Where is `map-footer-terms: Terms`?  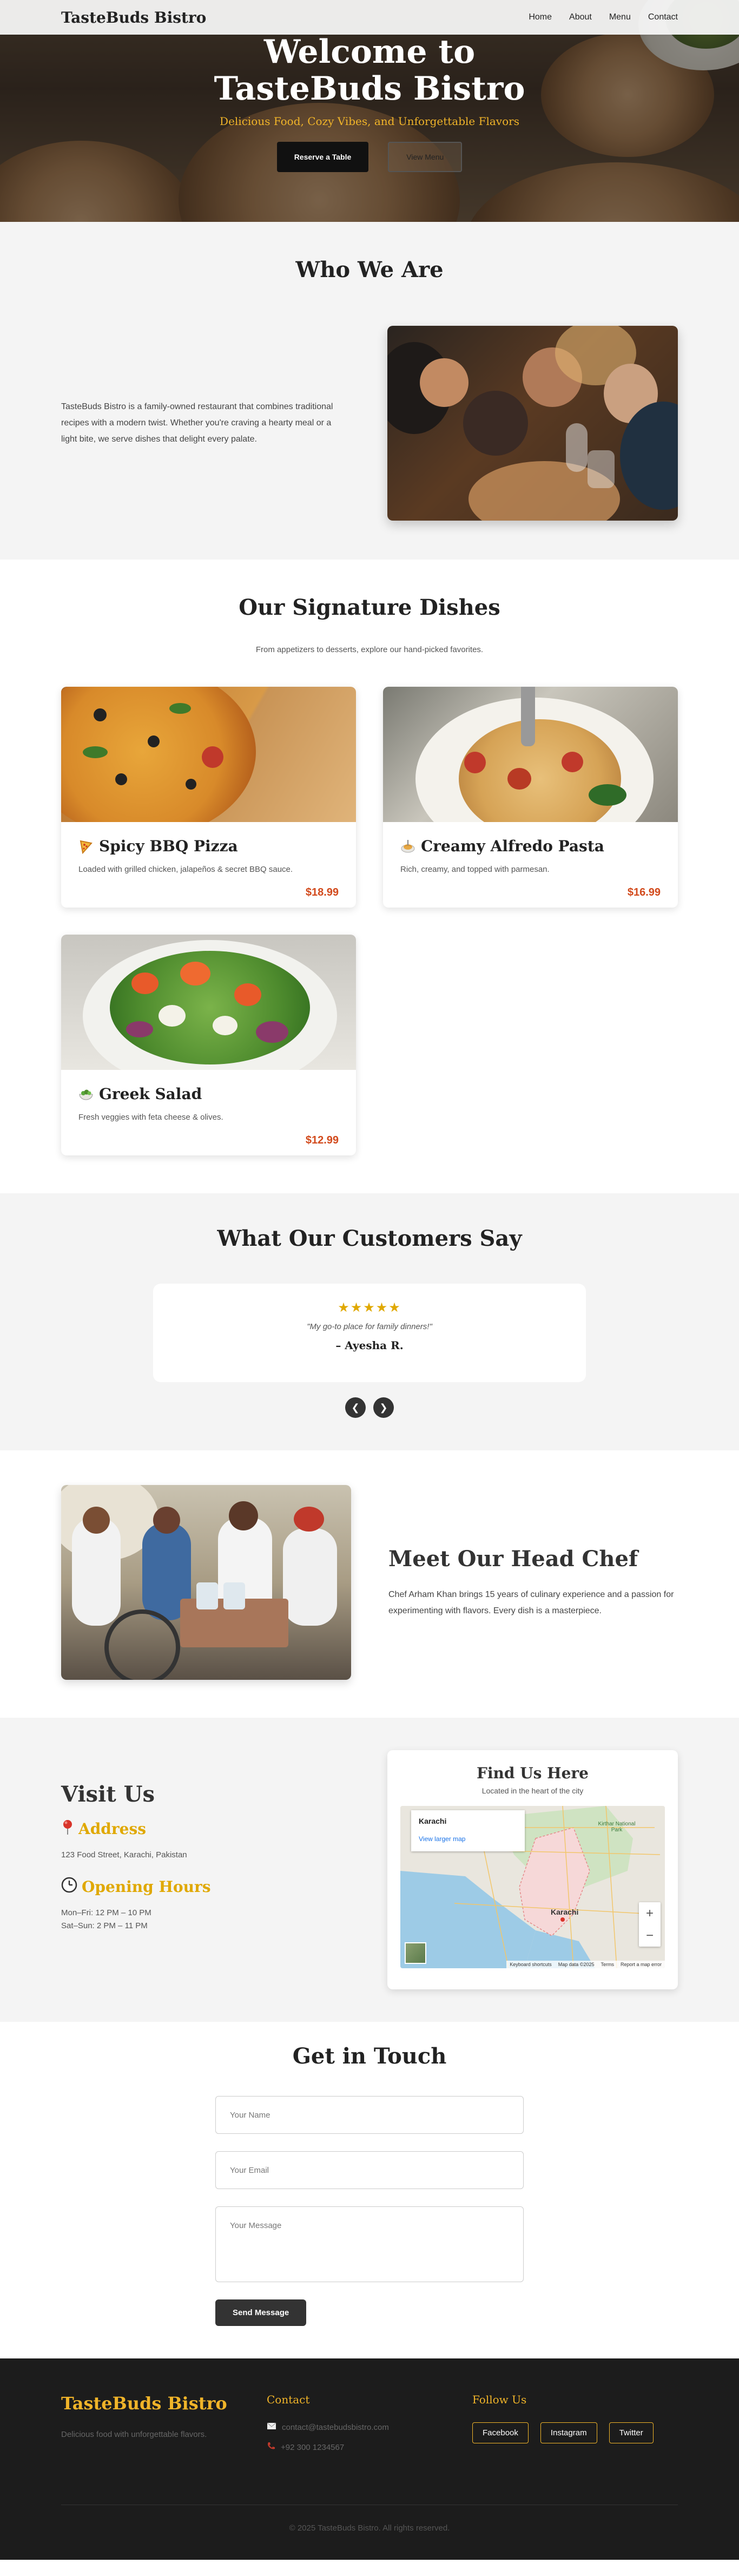 map-footer-terms: Terms is located at coordinates (607, 1964).